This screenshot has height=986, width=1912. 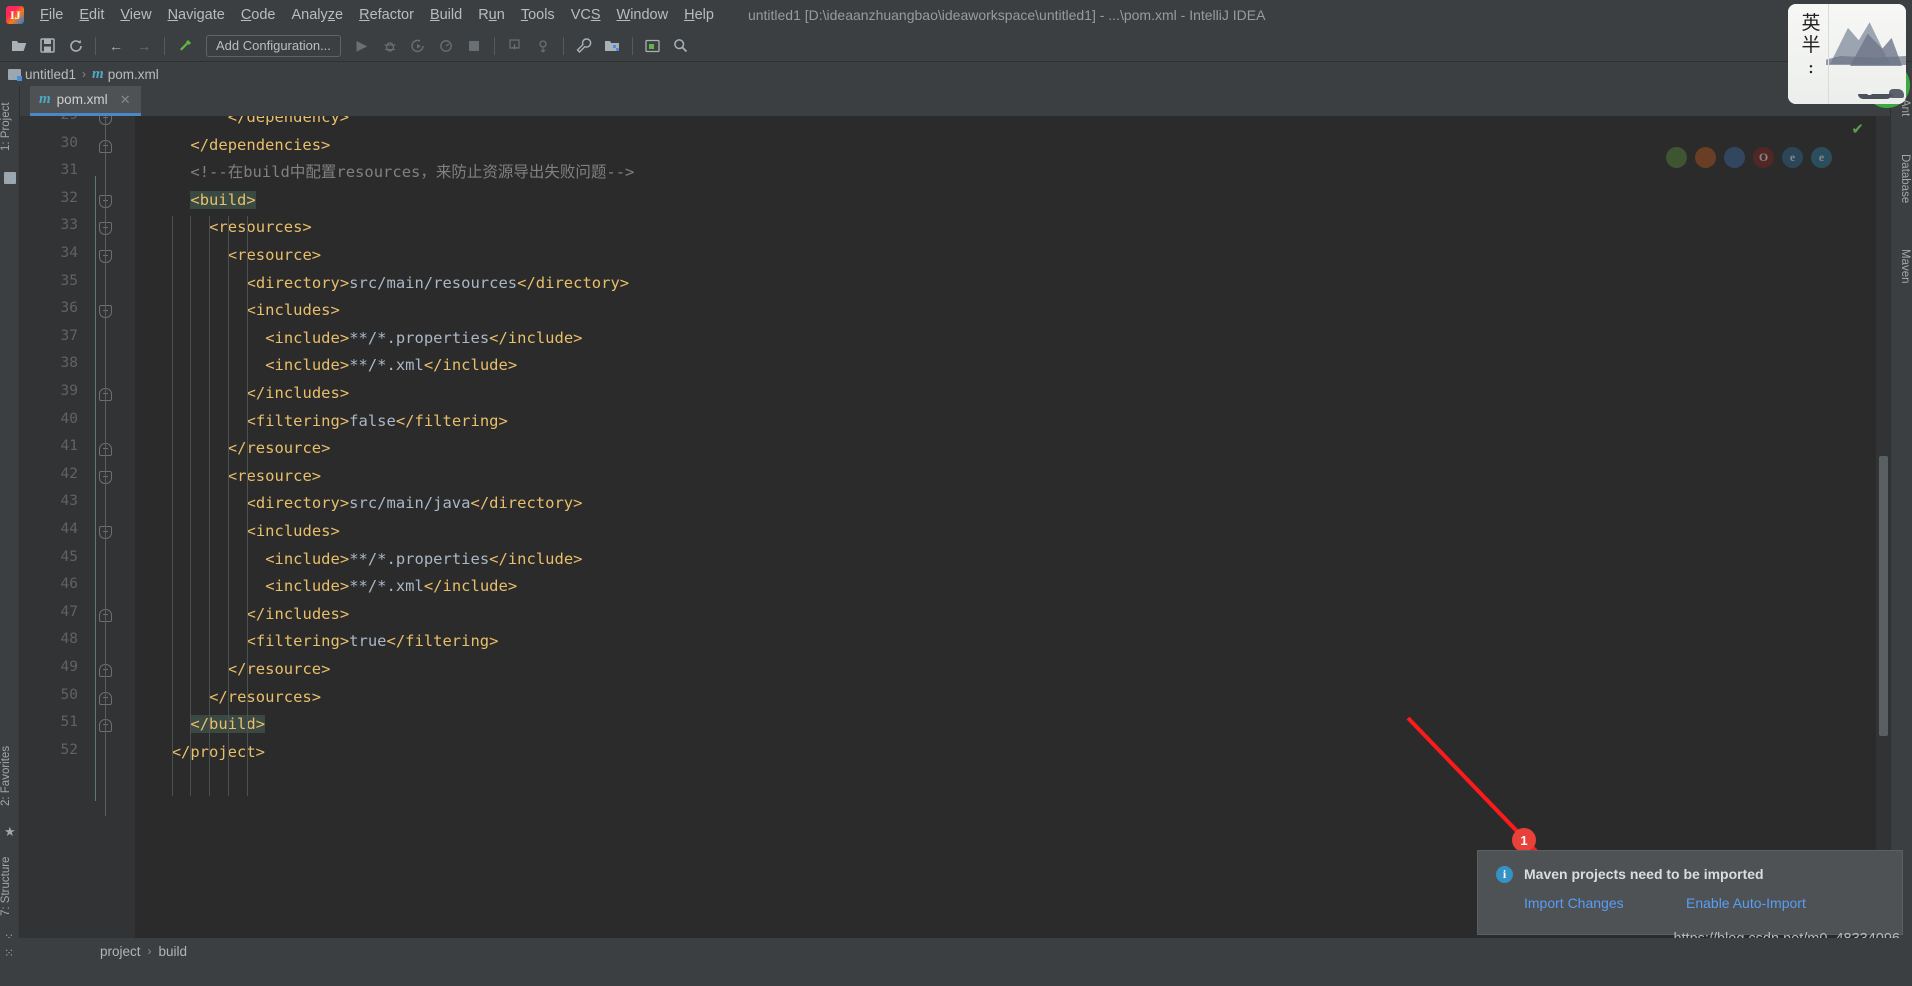 I want to click on code-line: <directory>src/main/java</directory>, so click(x=368, y=504).